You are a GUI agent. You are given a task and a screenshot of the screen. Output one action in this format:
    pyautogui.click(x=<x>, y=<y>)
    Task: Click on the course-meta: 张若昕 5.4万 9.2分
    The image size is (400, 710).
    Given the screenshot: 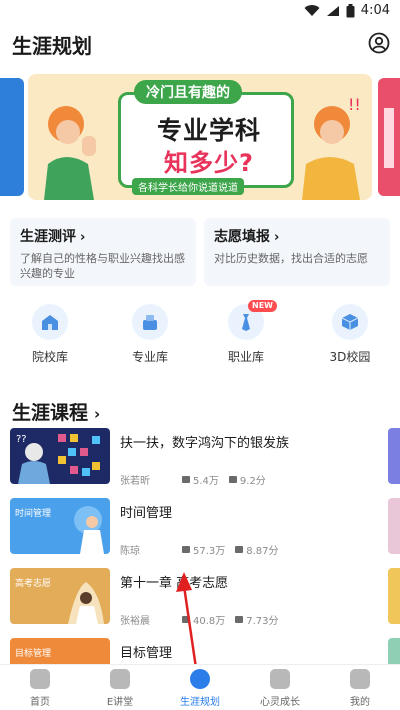 What is the action you would take?
    pyautogui.click(x=193, y=479)
    